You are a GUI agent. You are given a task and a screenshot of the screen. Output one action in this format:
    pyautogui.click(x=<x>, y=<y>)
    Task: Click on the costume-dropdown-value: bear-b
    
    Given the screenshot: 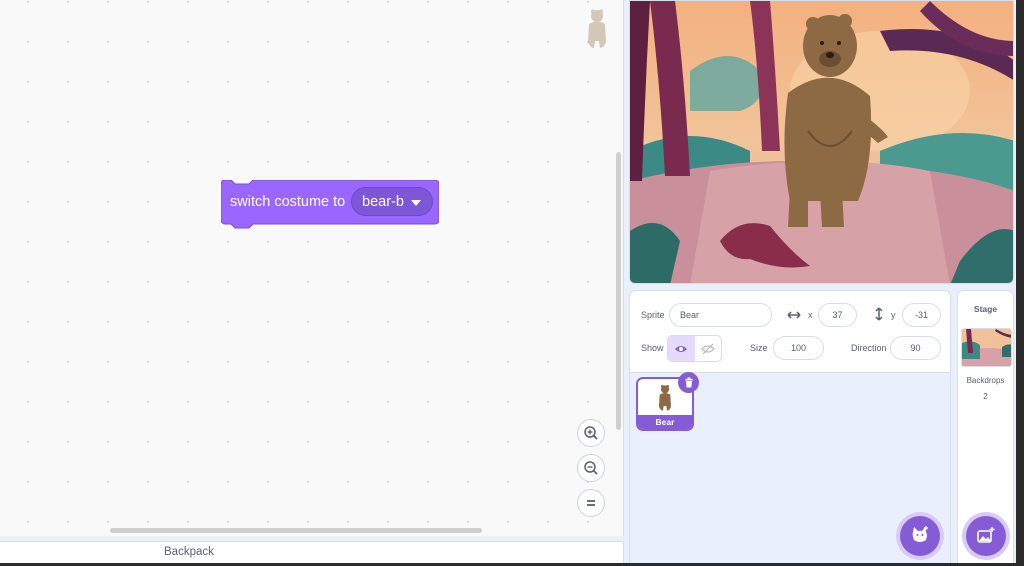 What is the action you would take?
    pyautogui.click(x=383, y=202)
    